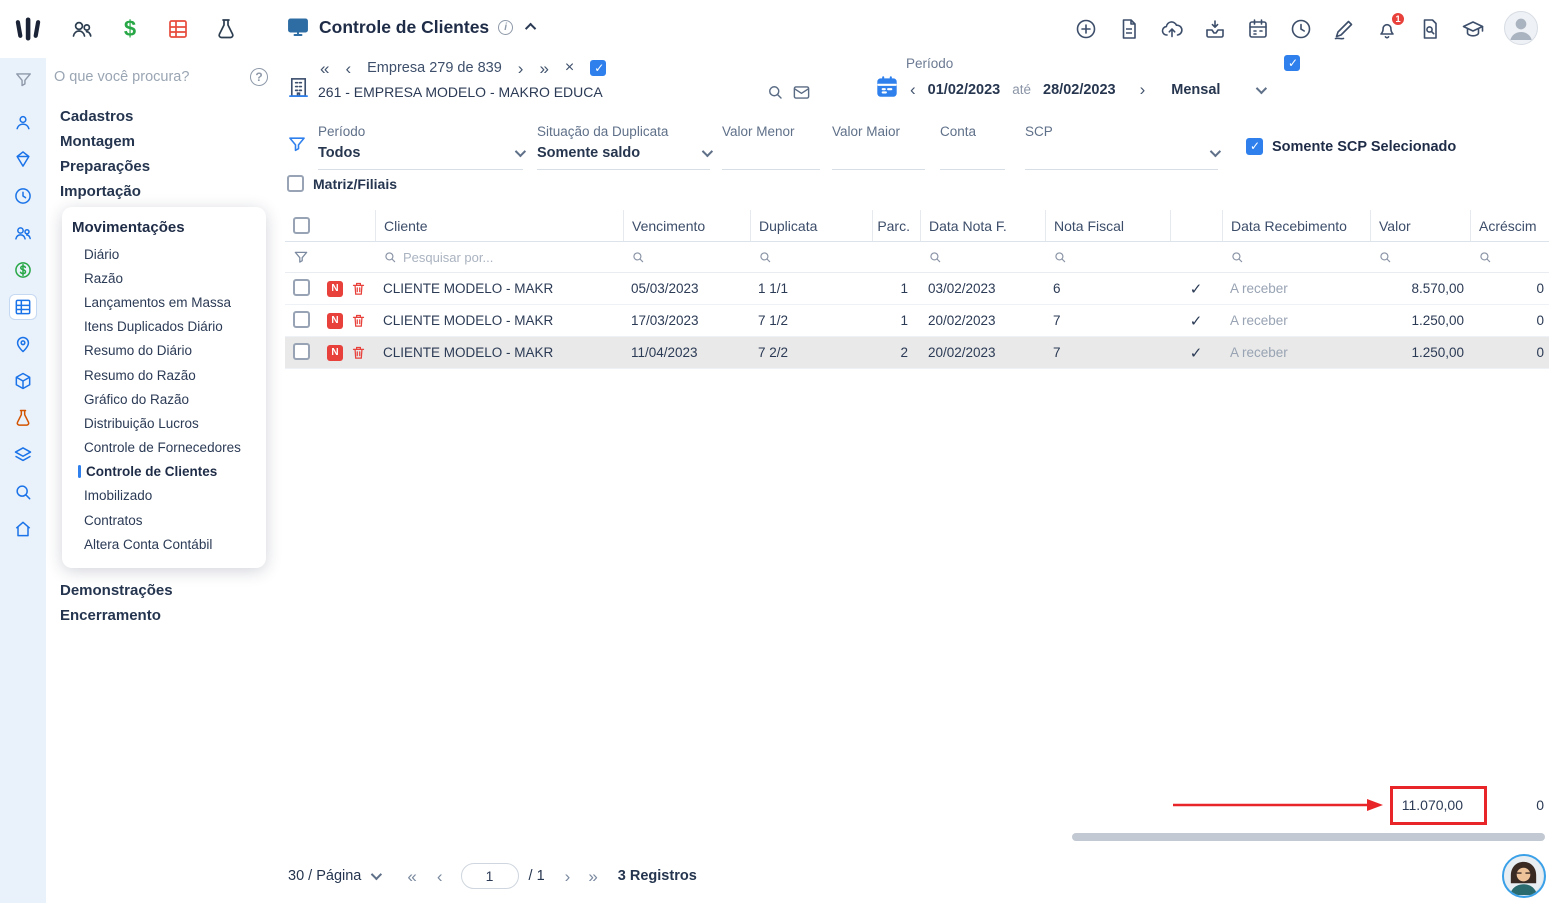  I want to click on last-company-icon: », so click(543, 68).